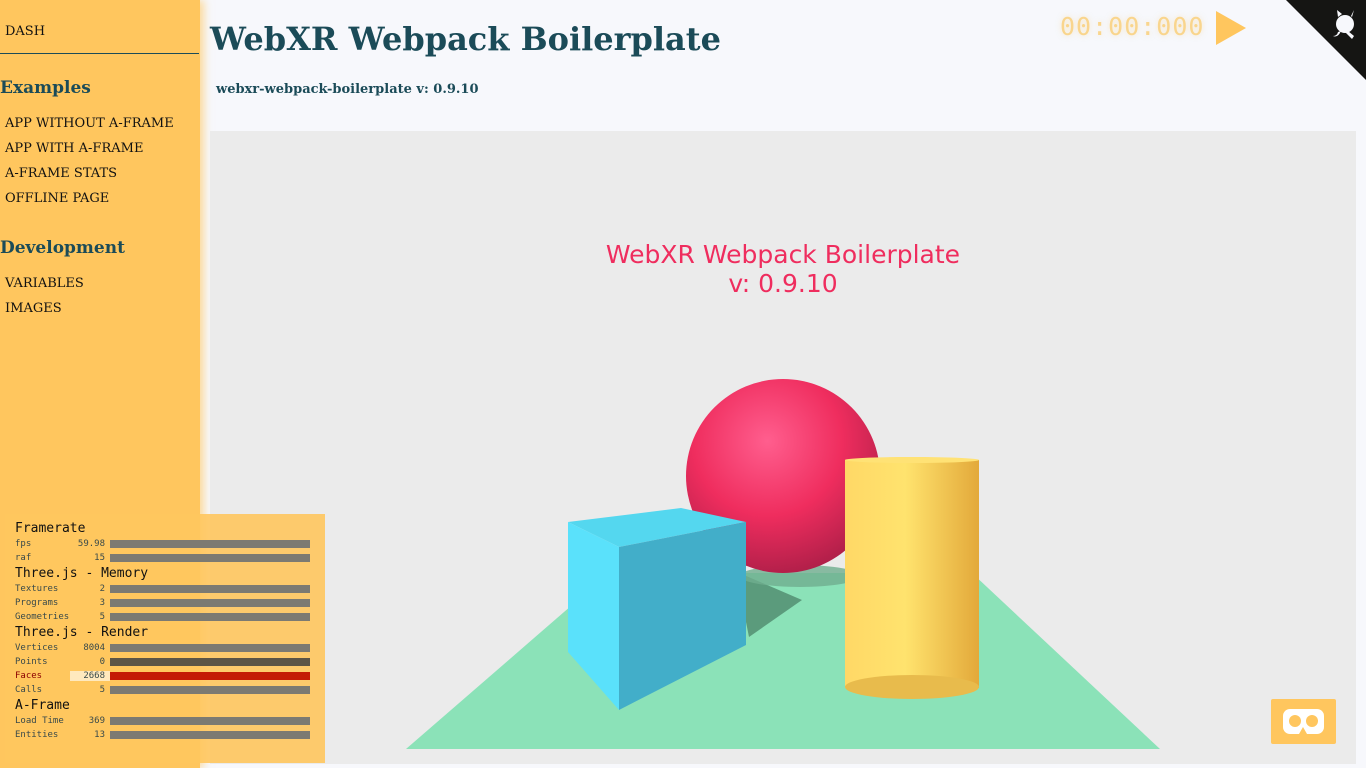  Describe the element at coordinates (37, 589) in the screenshot. I see `stat-label: Textures` at that location.